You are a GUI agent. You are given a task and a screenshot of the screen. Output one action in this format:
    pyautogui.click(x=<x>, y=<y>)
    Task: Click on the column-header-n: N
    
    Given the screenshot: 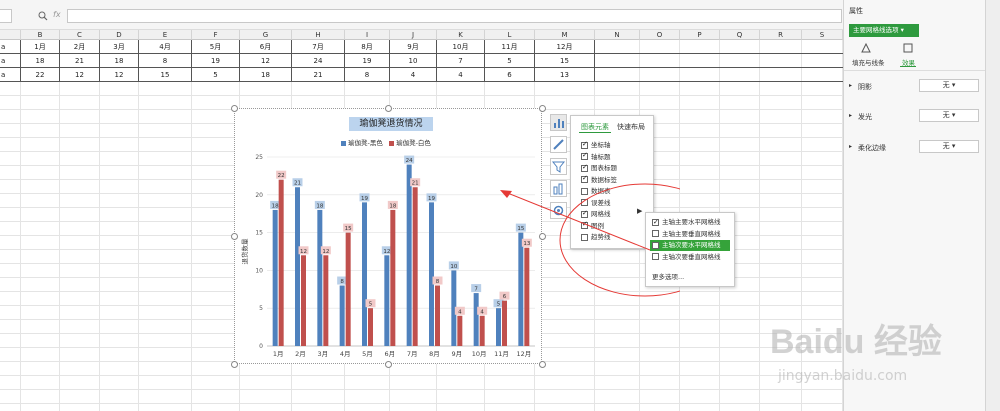 What is the action you would take?
    pyautogui.click(x=617, y=35)
    